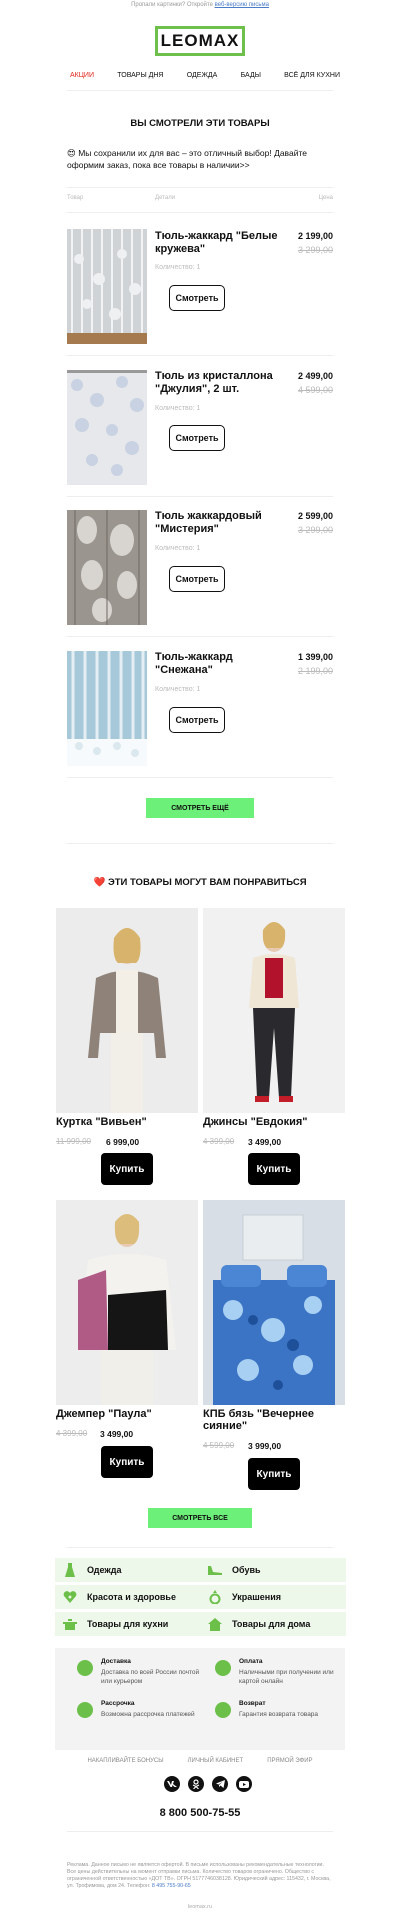 The image size is (400, 1932). I want to click on category-home: Товары для дома, so click(273, 1624).